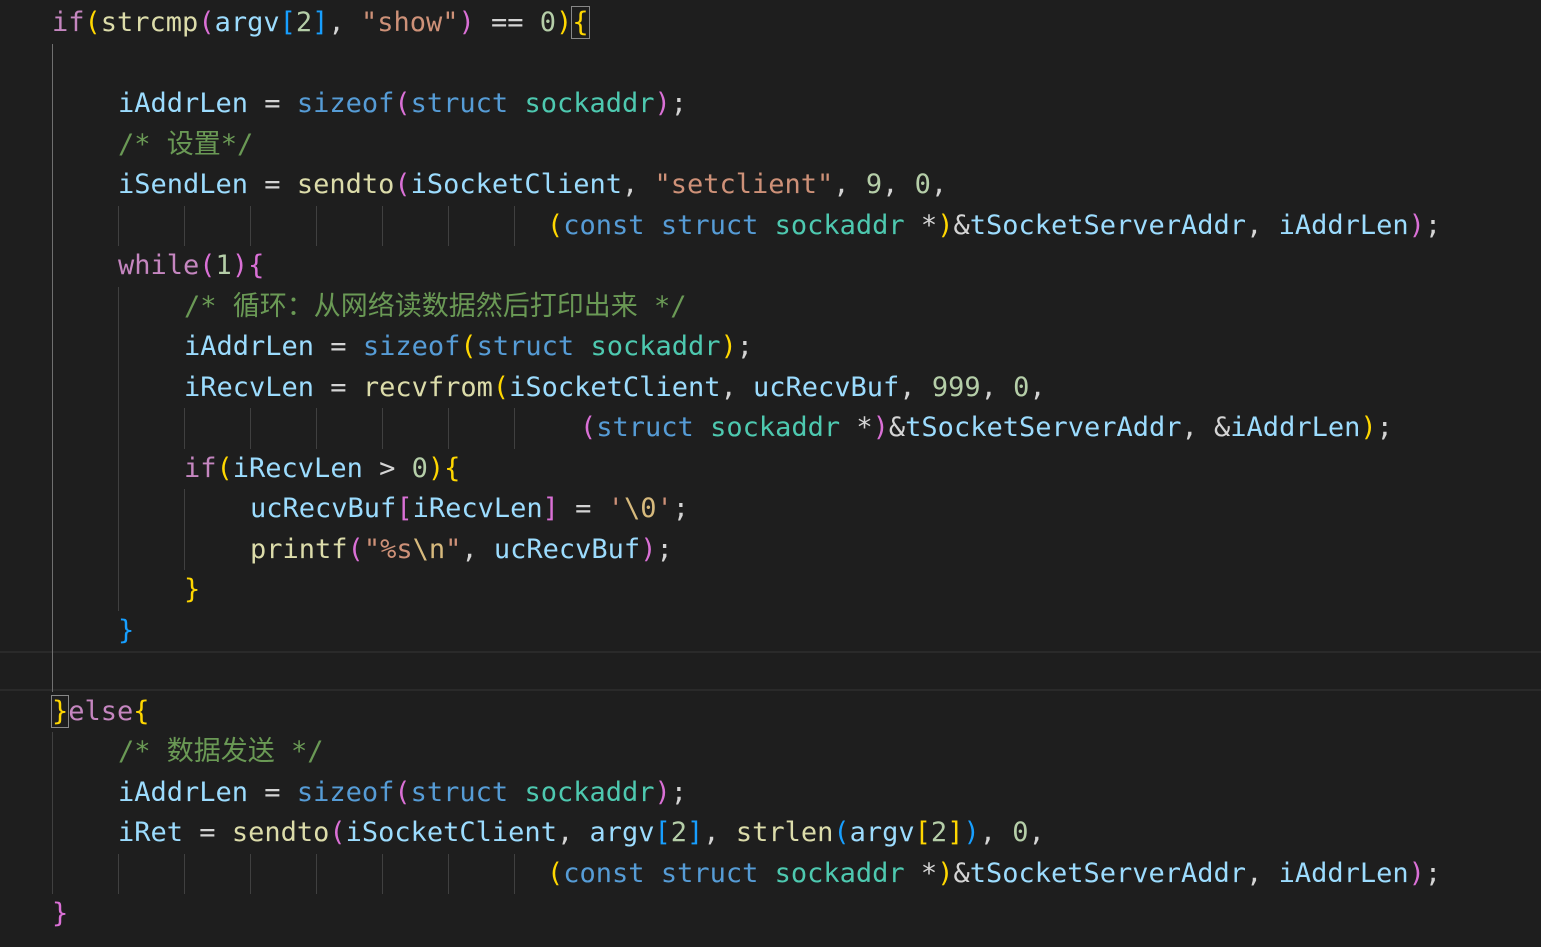 Image resolution: width=1541 pixels, height=947 pixels. I want to click on code-token: &, so click(961, 225).